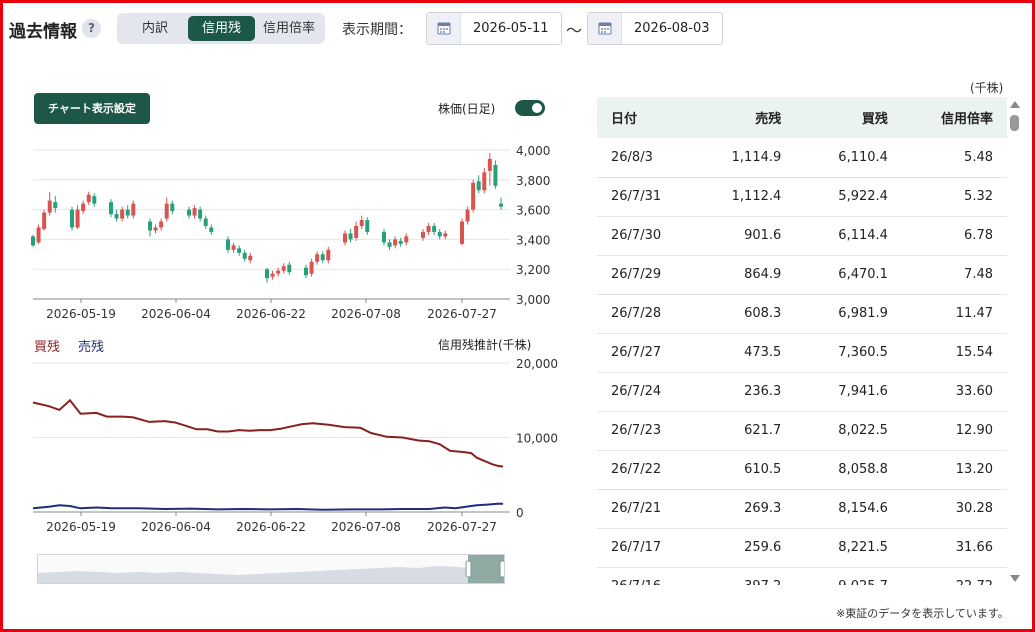 The image size is (1035, 632). What do you see at coordinates (268, 433) in the screenshot?
I see `buy-balance-line` at bounding box center [268, 433].